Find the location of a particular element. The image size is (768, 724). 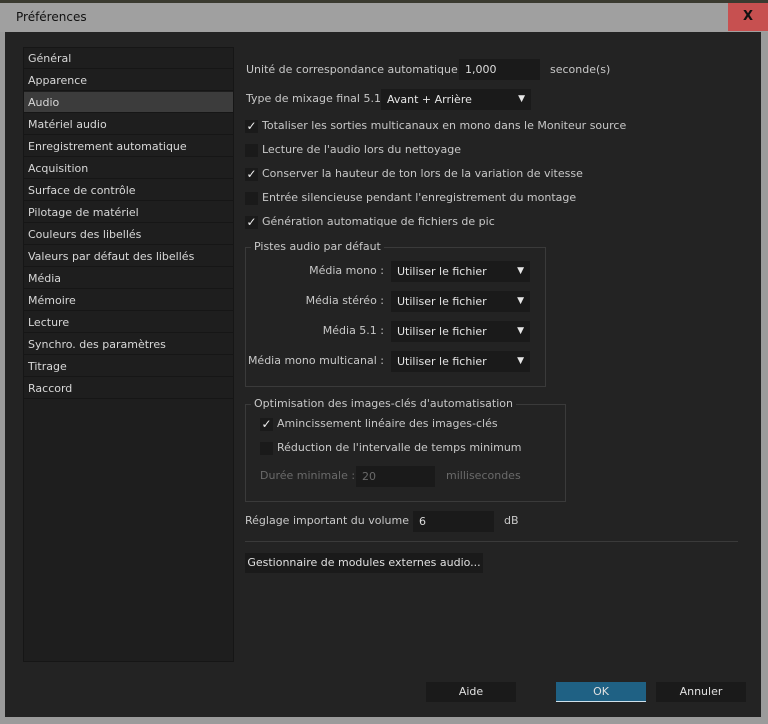

sidebar-item: Titrage is located at coordinates (128, 366).